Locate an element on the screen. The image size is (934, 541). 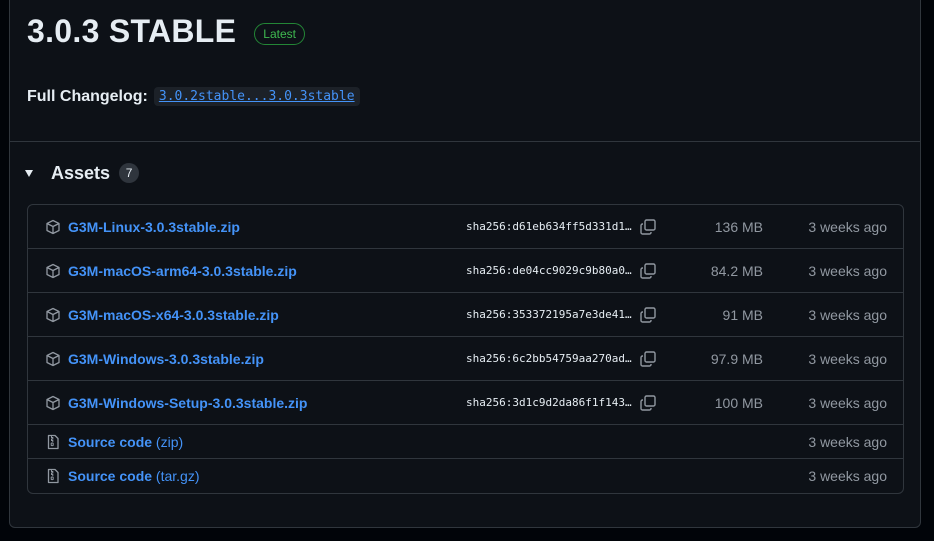
source-code-zip-link: Source code (zip) is located at coordinates (125, 442).